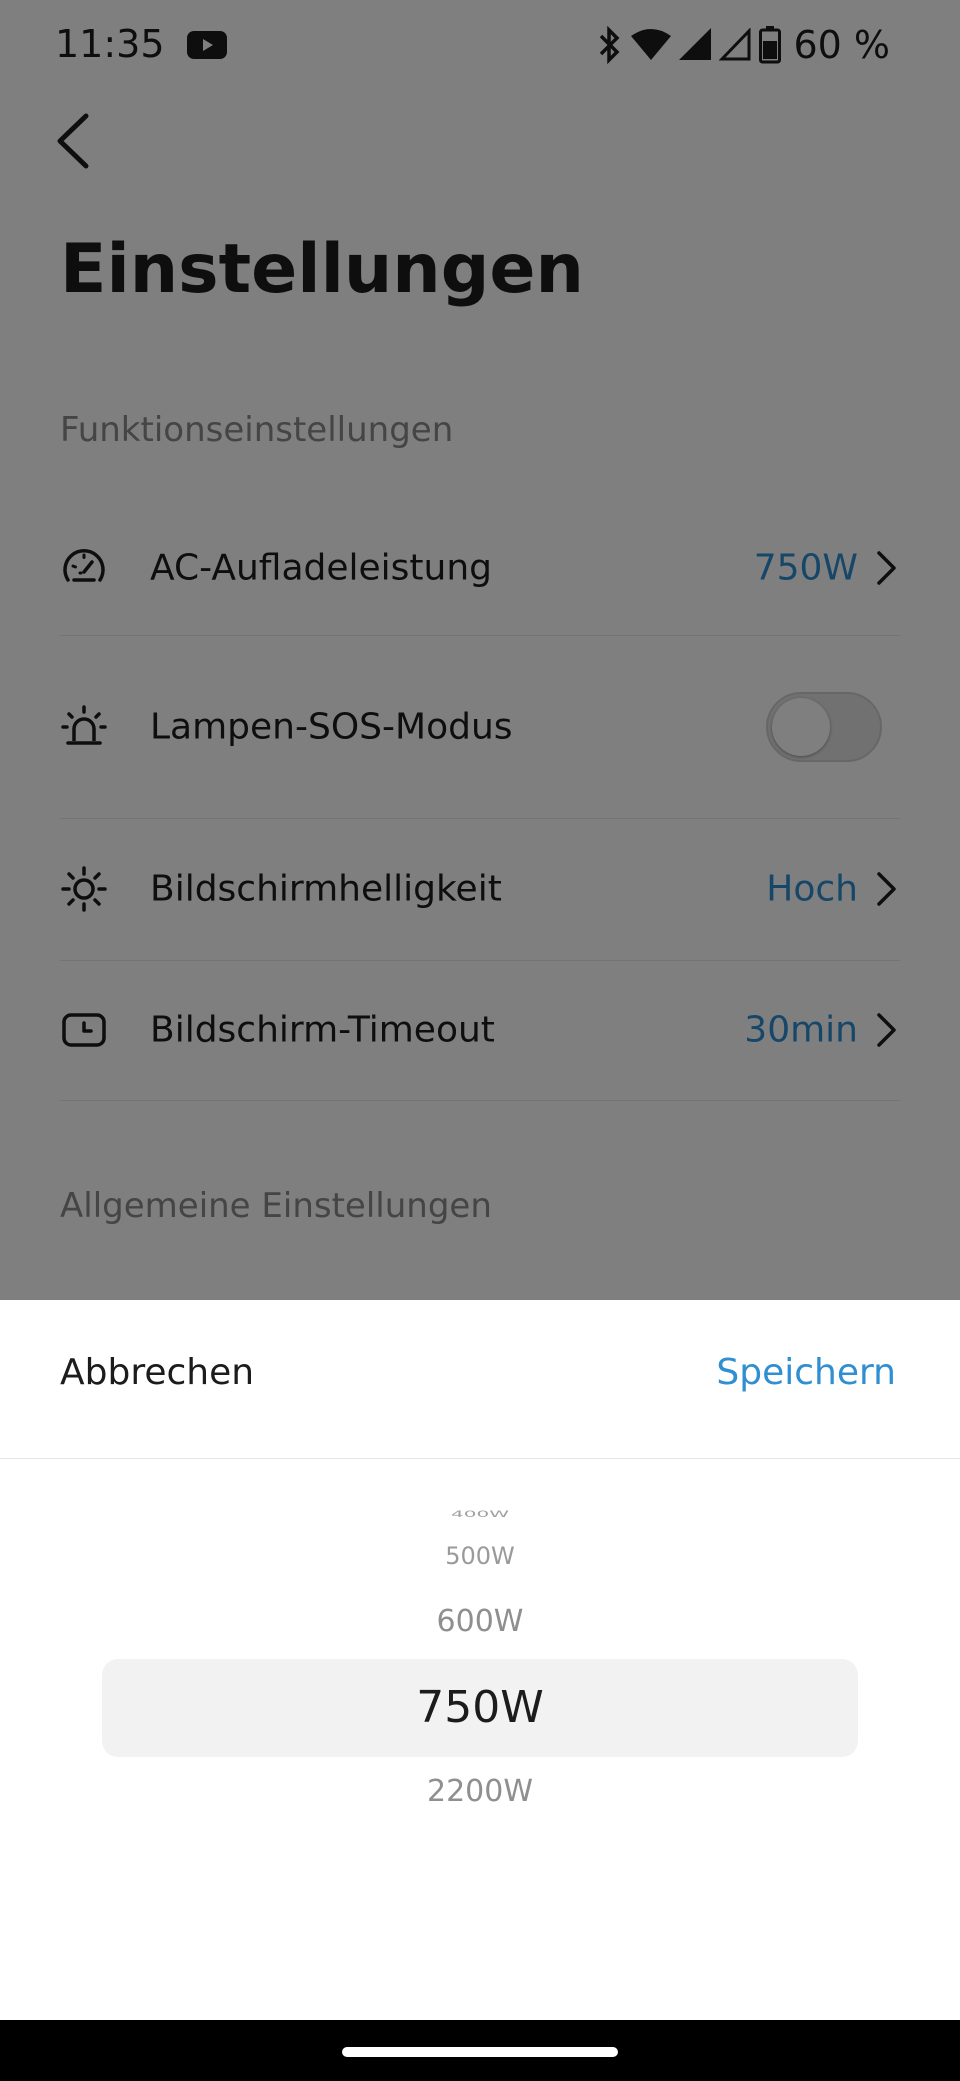 This screenshot has width=960, height=2081. I want to click on picker-option-400w: 400W, so click(480, 1514).